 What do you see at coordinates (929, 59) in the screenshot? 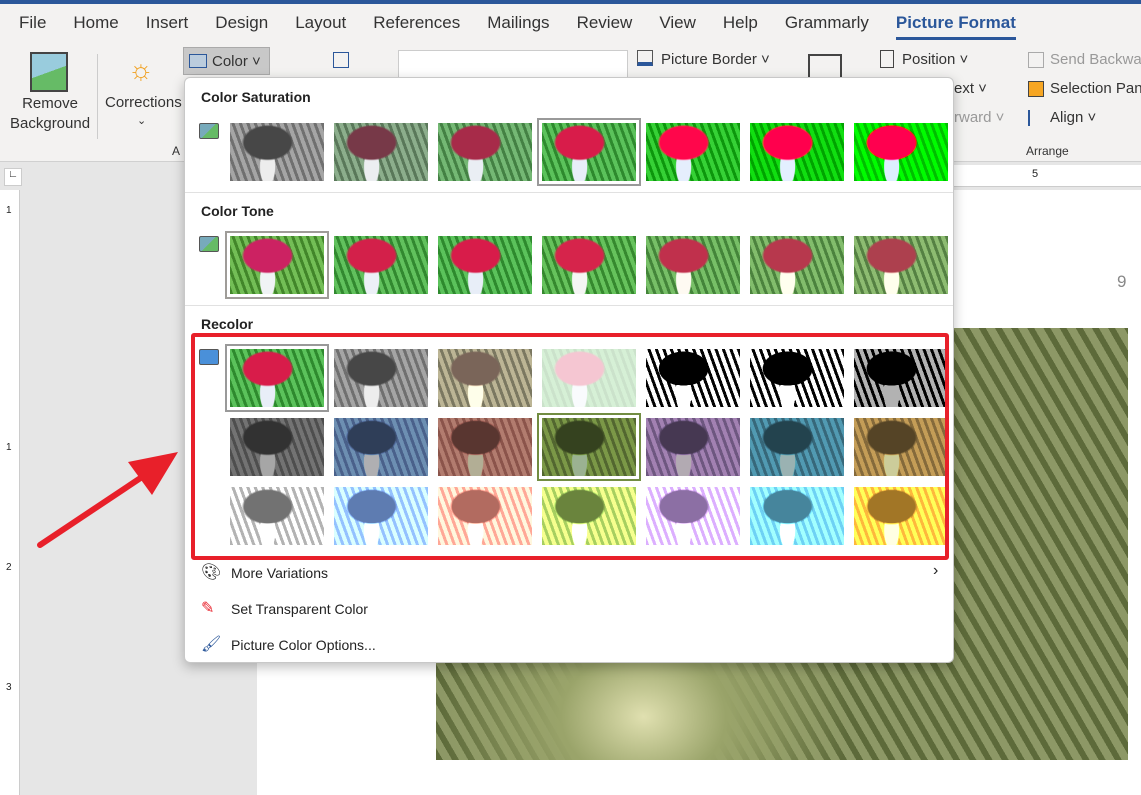
I see `label: Position` at bounding box center [929, 59].